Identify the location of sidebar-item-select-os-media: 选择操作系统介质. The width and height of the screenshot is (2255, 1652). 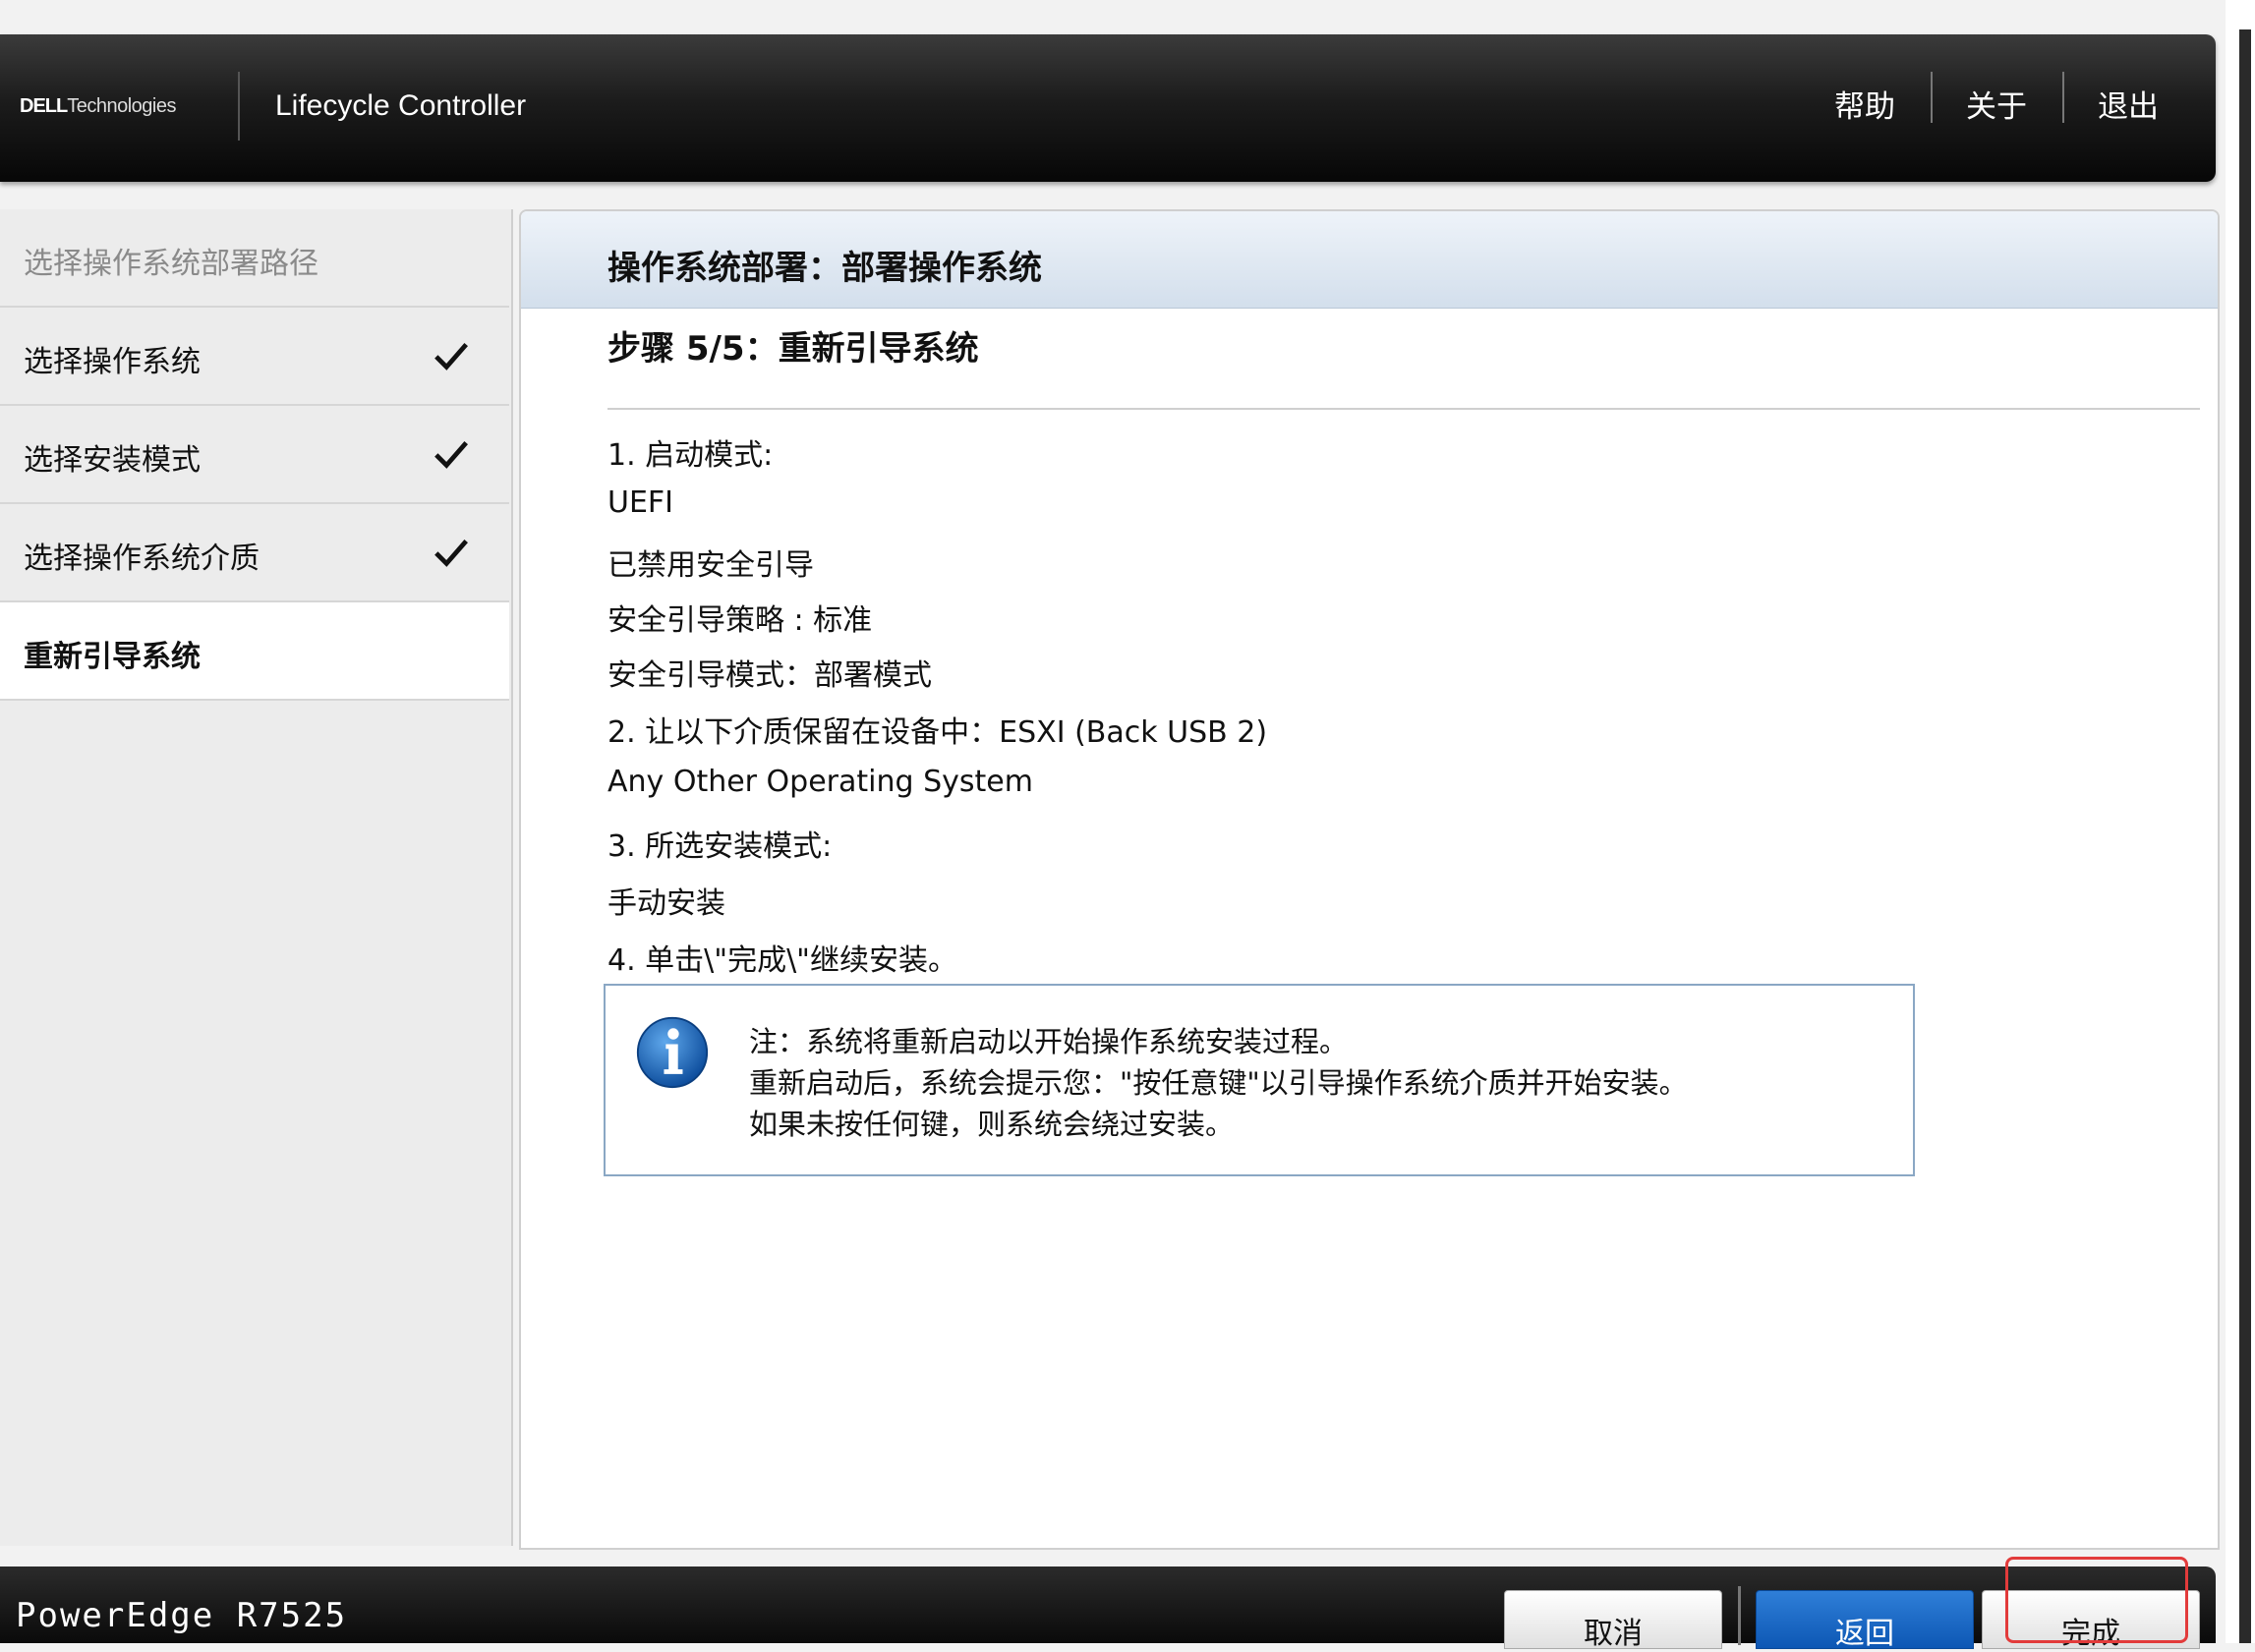
(255, 553).